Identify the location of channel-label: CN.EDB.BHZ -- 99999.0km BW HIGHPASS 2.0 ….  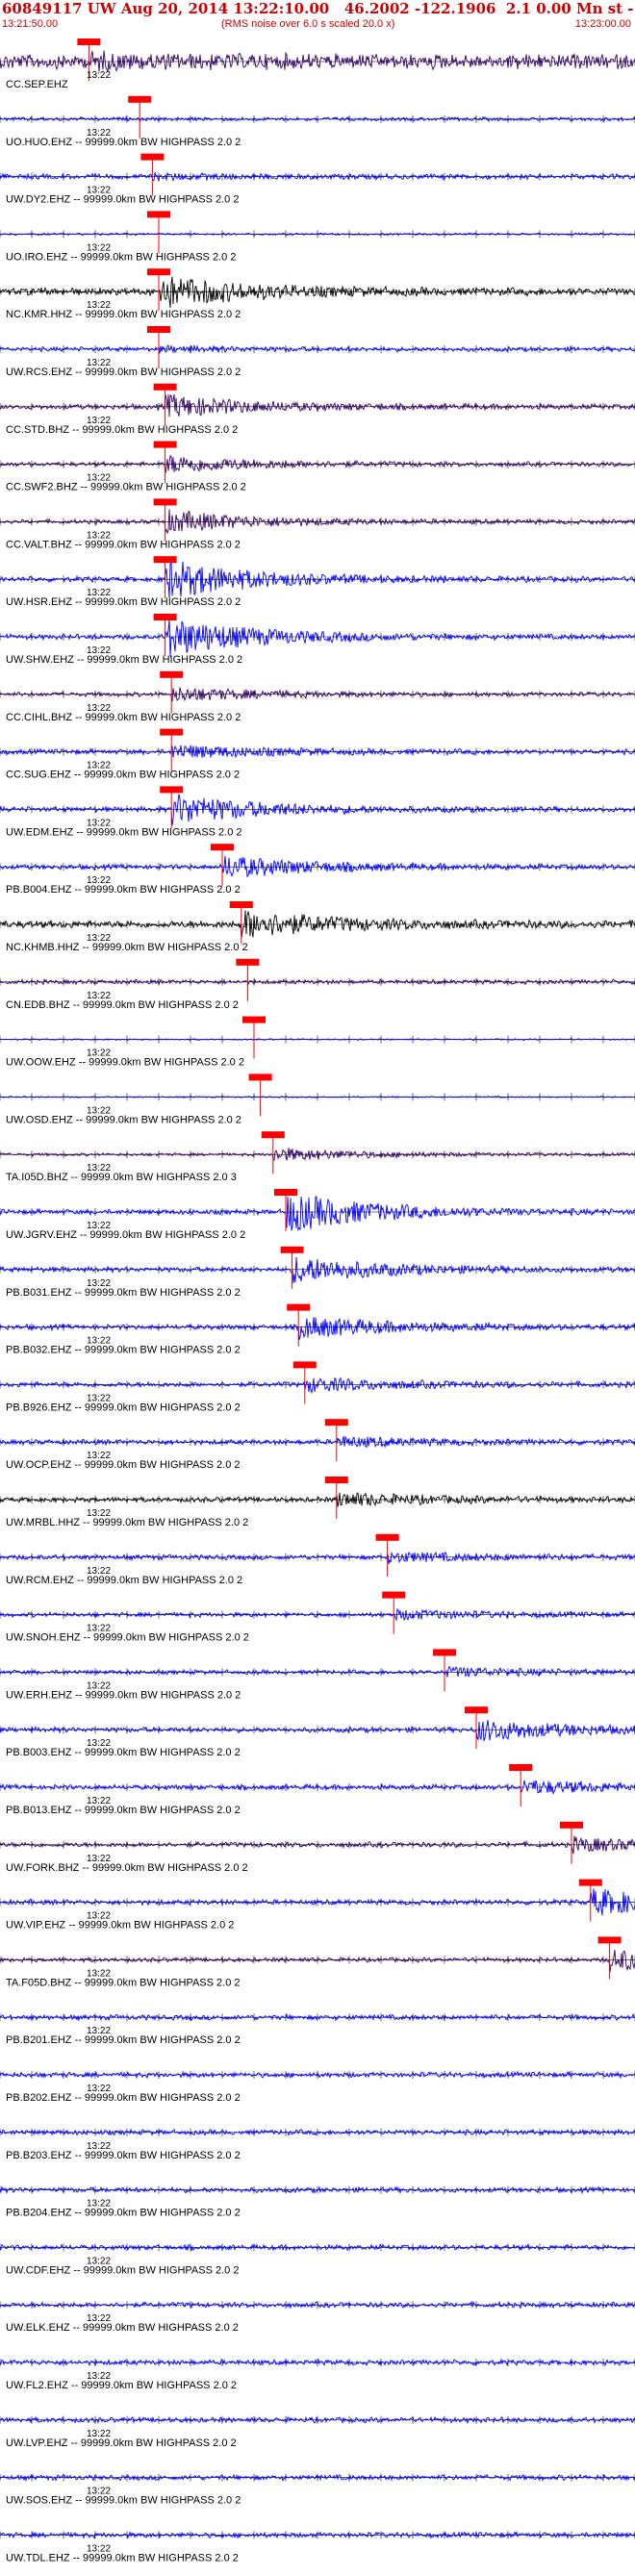
(122, 1005).